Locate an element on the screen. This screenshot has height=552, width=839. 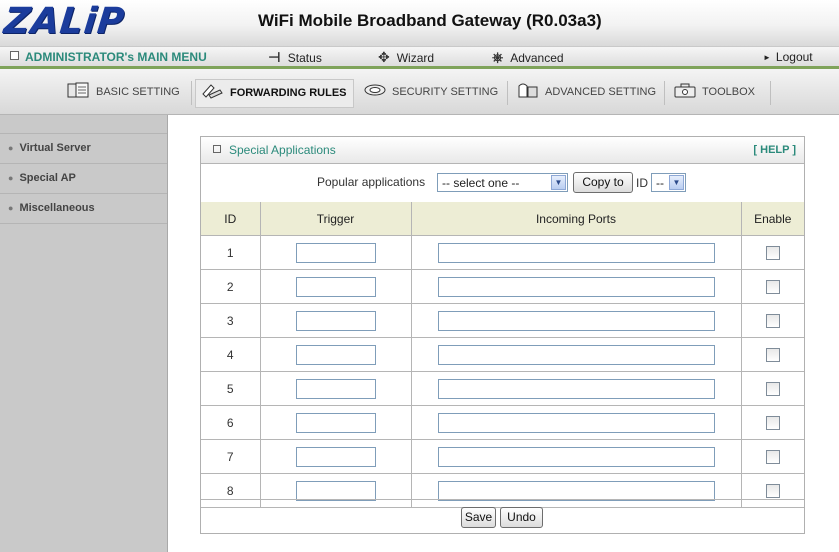
logout-label: Logout is located at coordinates (794, 57).